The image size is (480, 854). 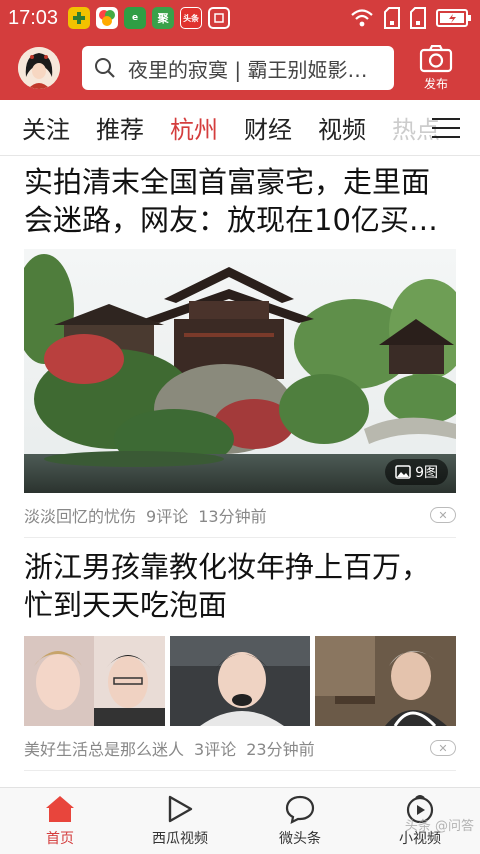 I want to click on search-icon, so click(x=105, y=68).